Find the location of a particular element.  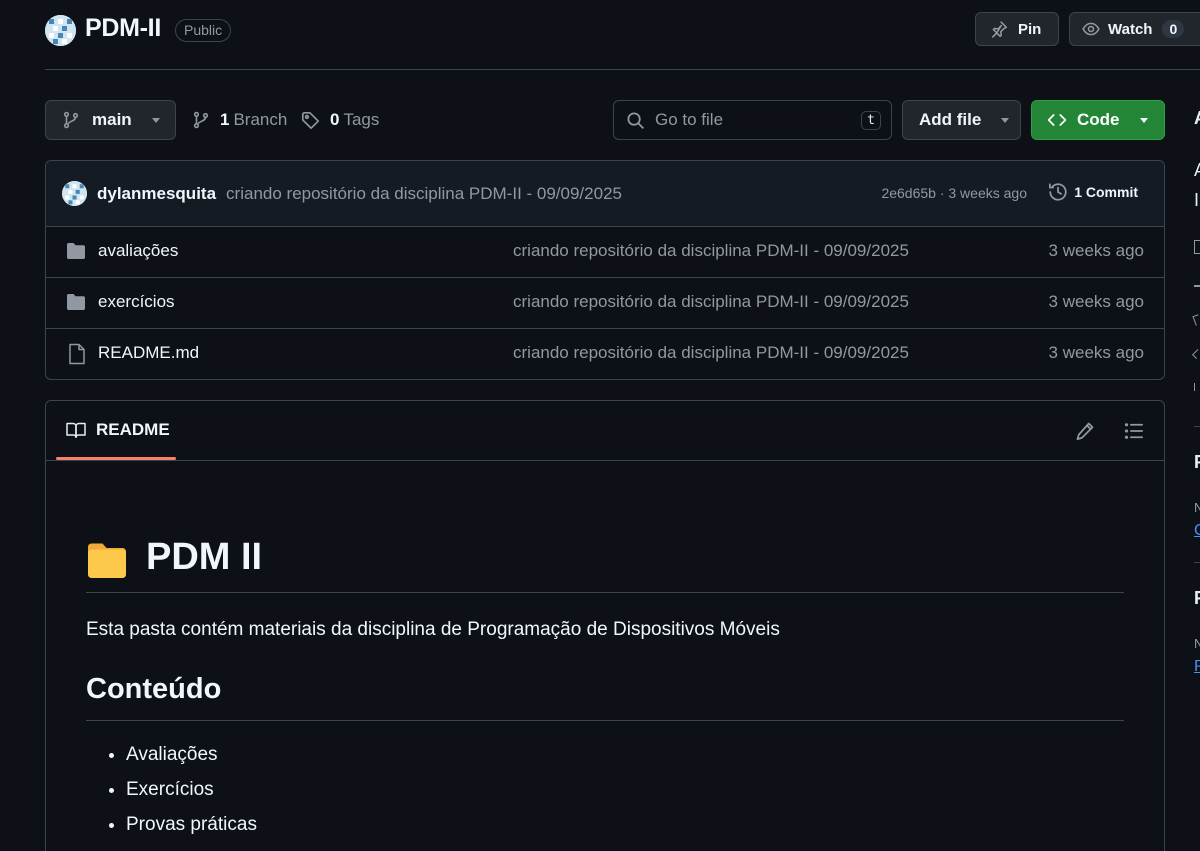

packages-heading-fragment: F is located at coordinates (1197, 598).